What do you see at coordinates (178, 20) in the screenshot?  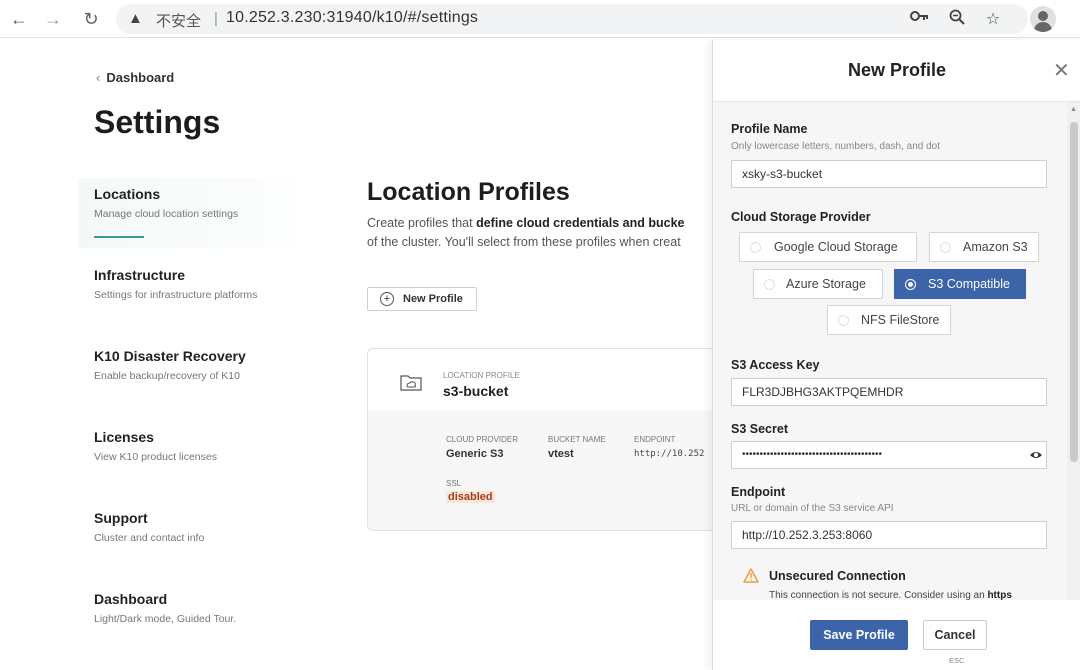 I see `insecure-label: 不安全` at bounding box center [178, 20].